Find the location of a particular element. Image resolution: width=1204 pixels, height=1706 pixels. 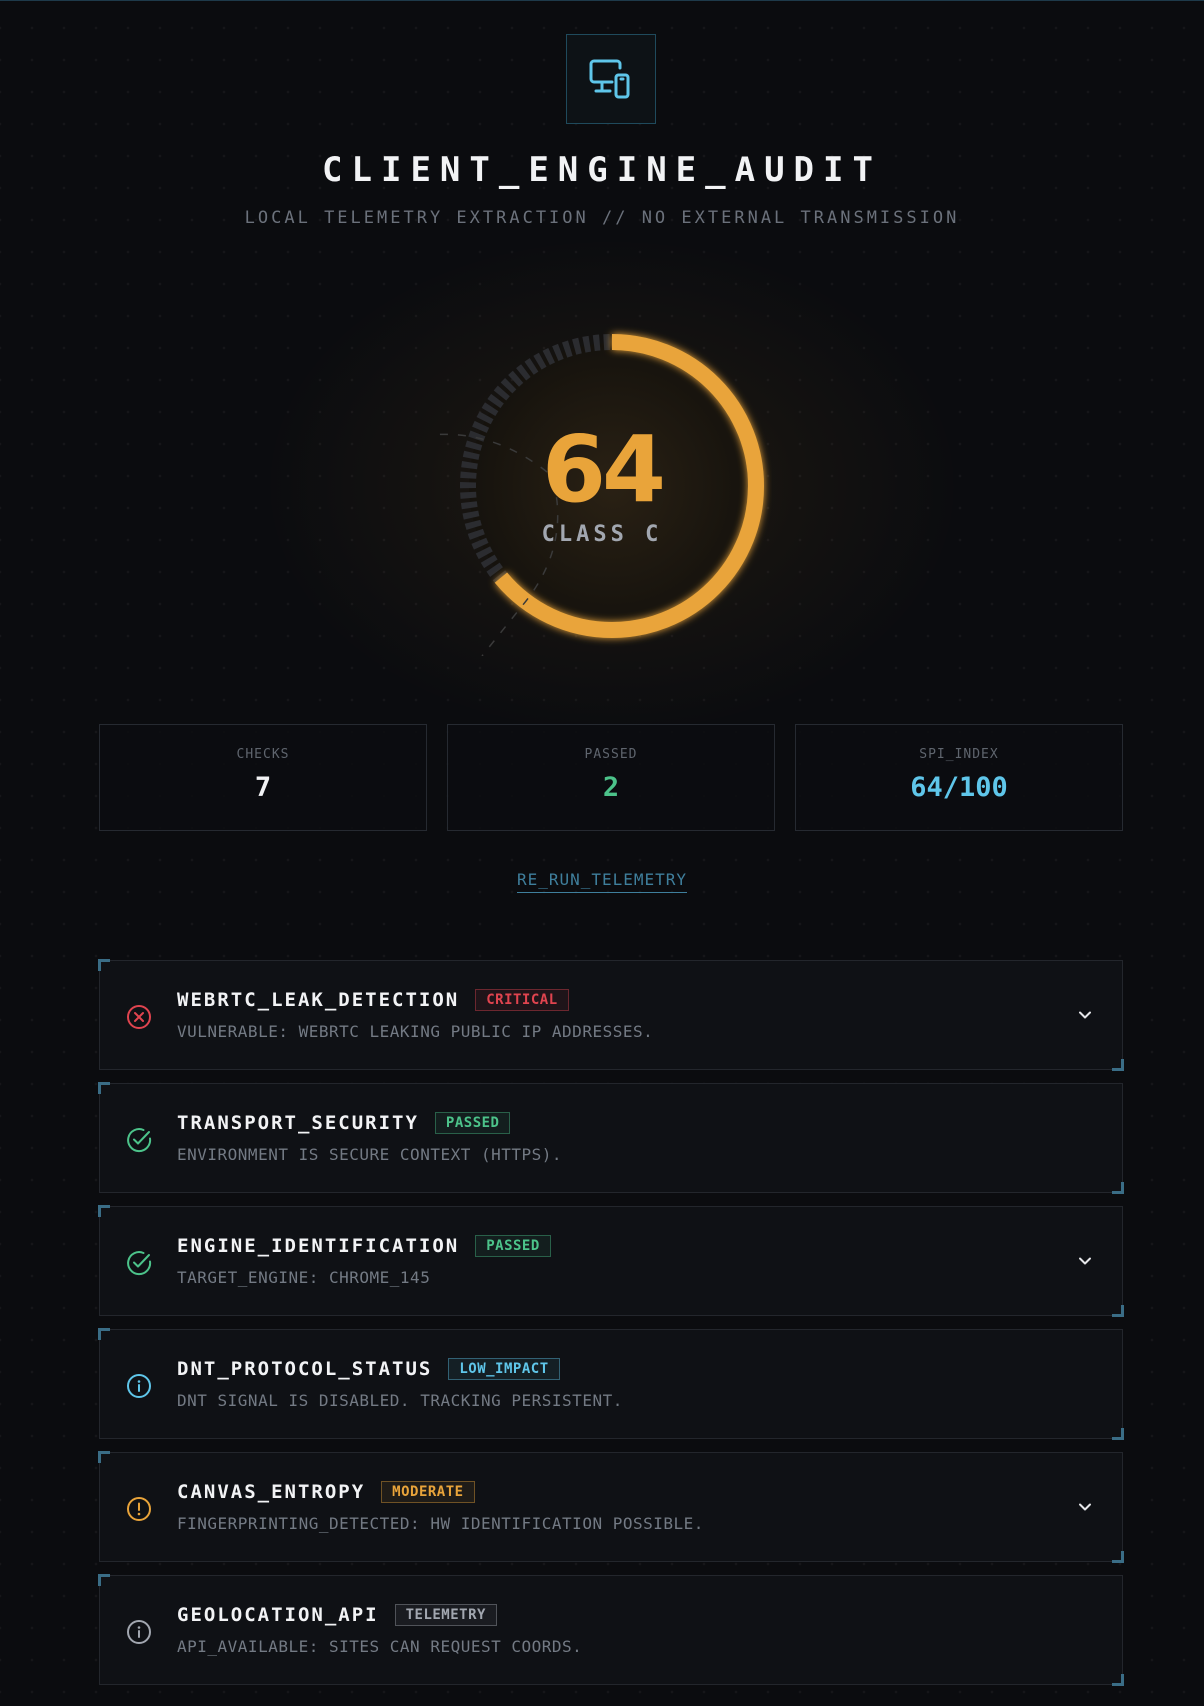

stat-card-spi-index: SPI_INDEX 64/100 is located at coordinates (959, 777).